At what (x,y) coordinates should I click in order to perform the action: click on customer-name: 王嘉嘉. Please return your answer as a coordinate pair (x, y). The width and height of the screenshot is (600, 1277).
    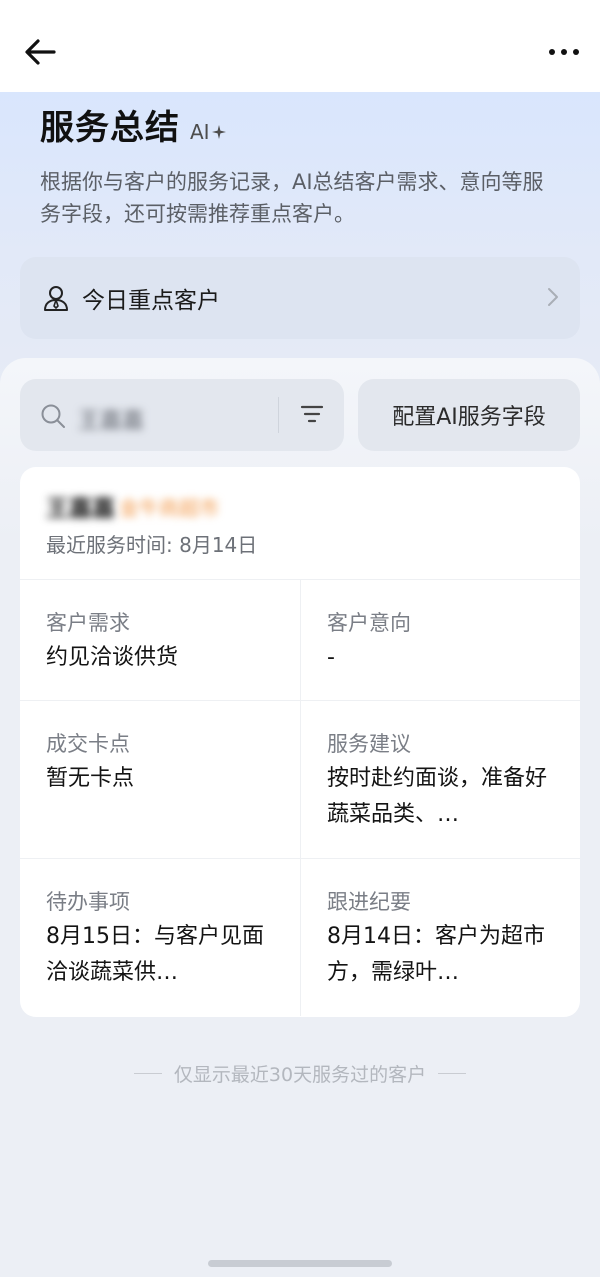
    Looking at the image, I should click on (80, 509).